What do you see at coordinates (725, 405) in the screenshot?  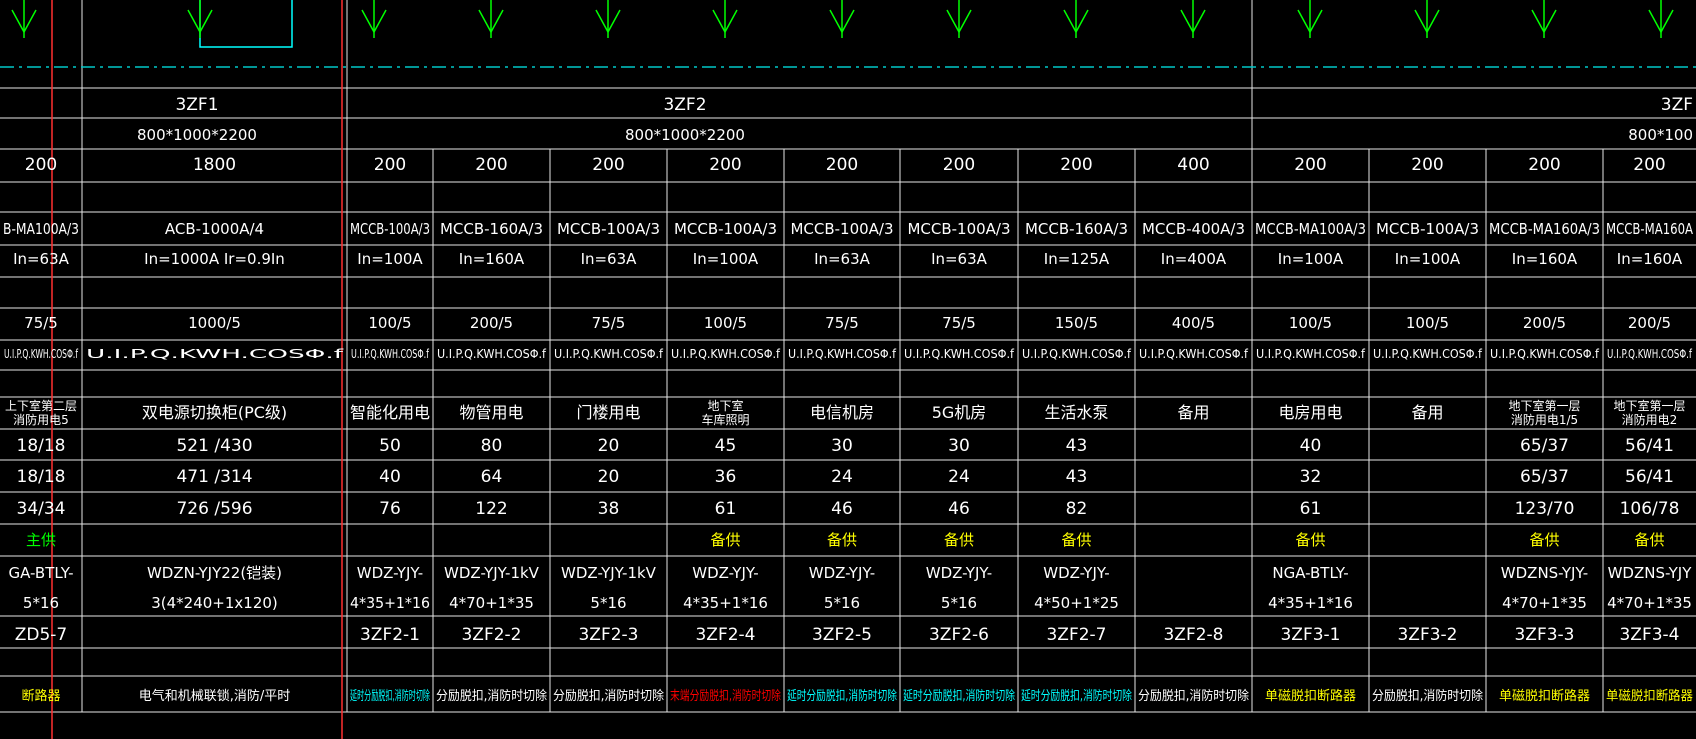 I see `cell-load: 地下室` at bounding box center [725, 405].